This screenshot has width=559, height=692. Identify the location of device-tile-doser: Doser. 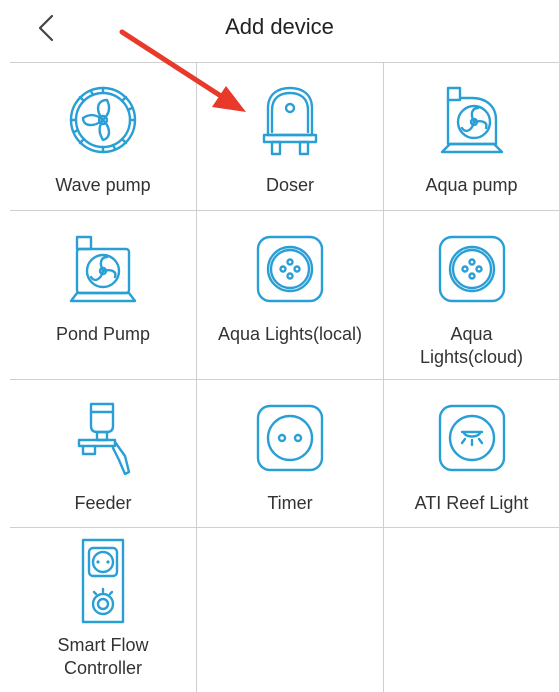
(290, 136).